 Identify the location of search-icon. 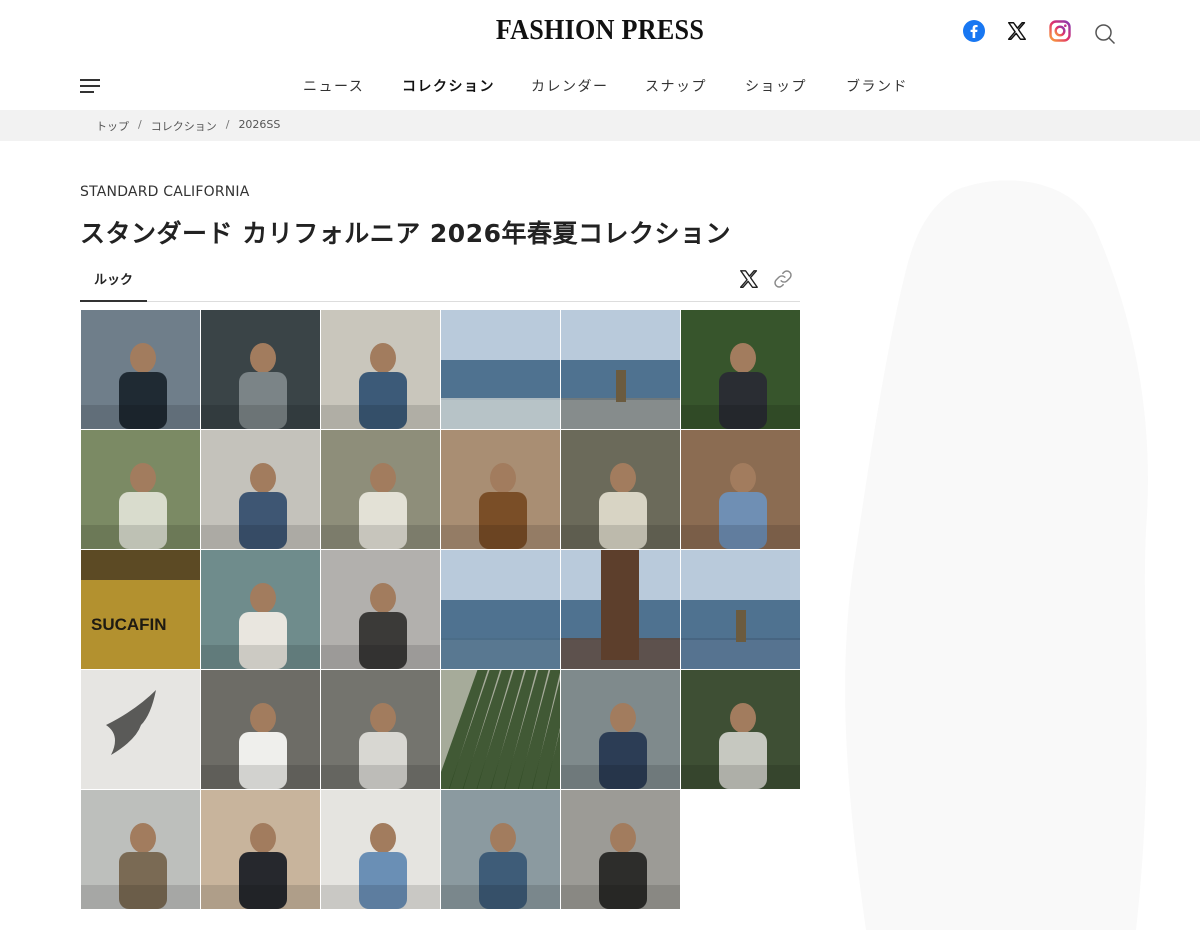
(1105, 34).